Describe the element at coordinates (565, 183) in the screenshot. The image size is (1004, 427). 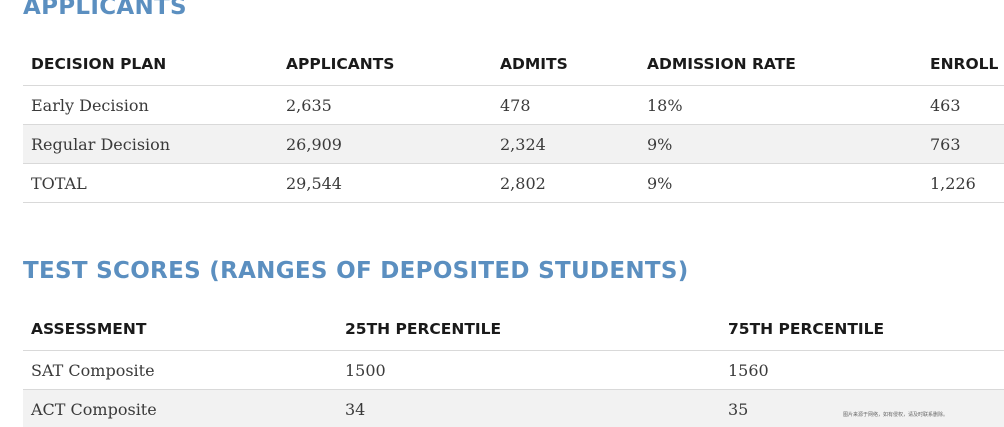
I see `cell-admits: 2,802` at that location.